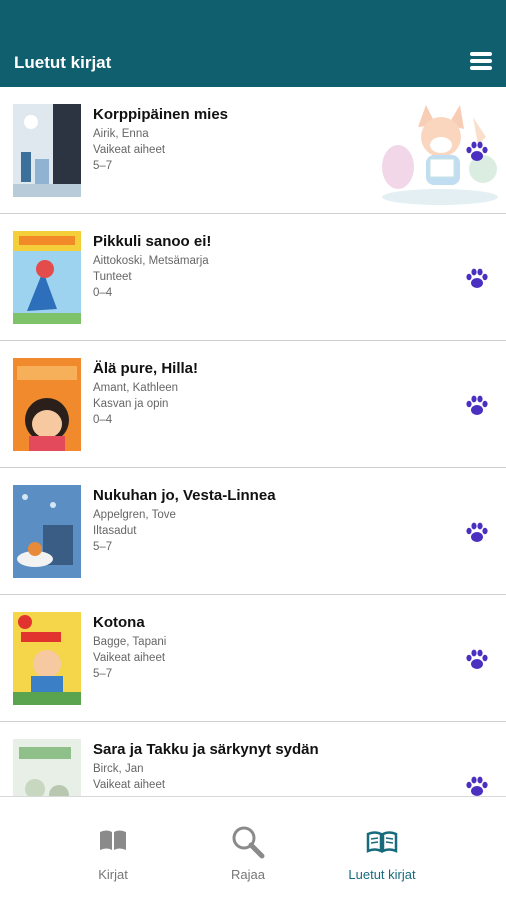  What do you see at coordinates (121, 134) in the screenshot?
I see `book-author: Airik, Enna` at bounding box center [121, 134].